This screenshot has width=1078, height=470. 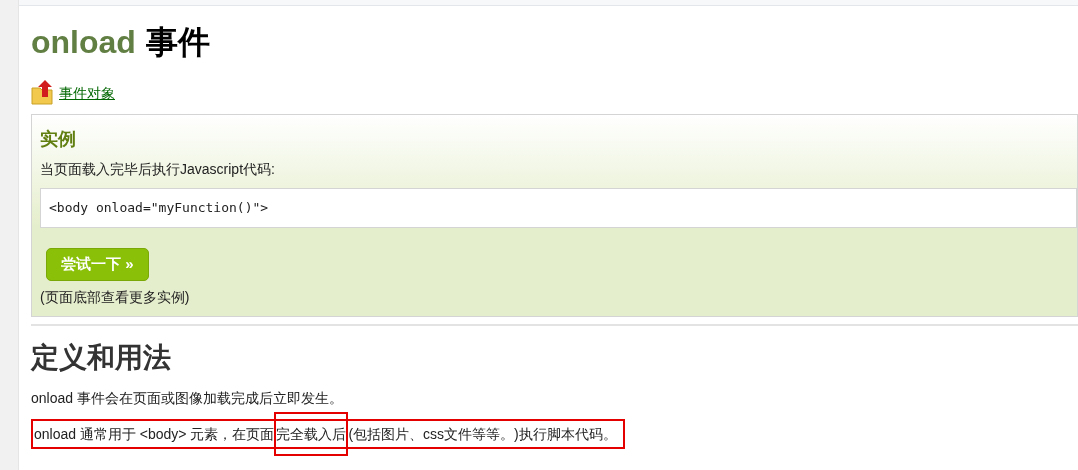 What do you see at coordinates (187, 398) in the screenshot?
I see `paragraph: onload 事件会在页面或图像加载完成后立即发生。` at bounding box center [187, 398].